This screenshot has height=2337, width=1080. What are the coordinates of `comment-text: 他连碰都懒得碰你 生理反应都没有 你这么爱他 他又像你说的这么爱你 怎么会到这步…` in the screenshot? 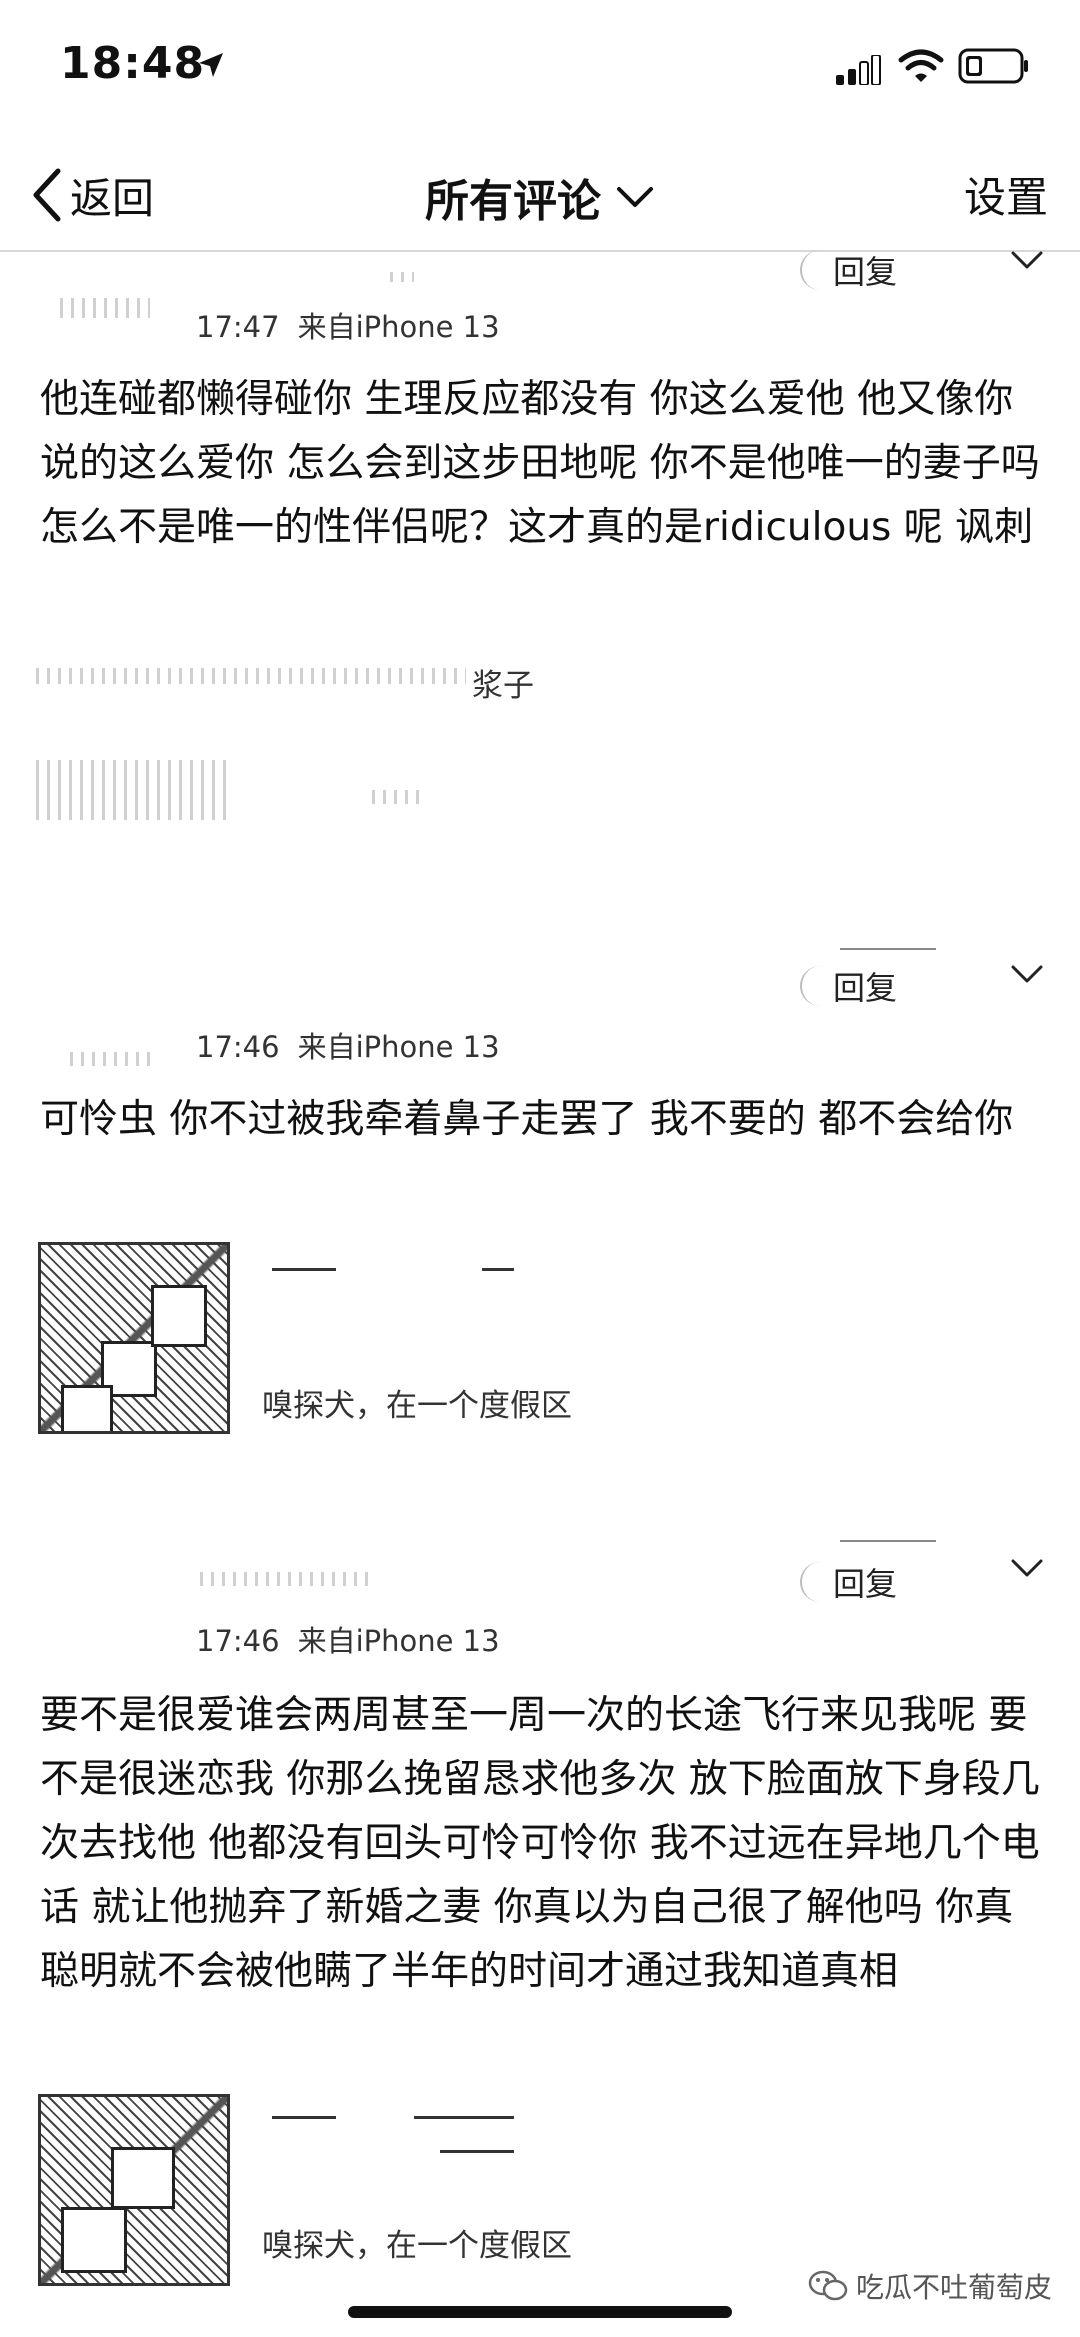 It's located at (540, 463).